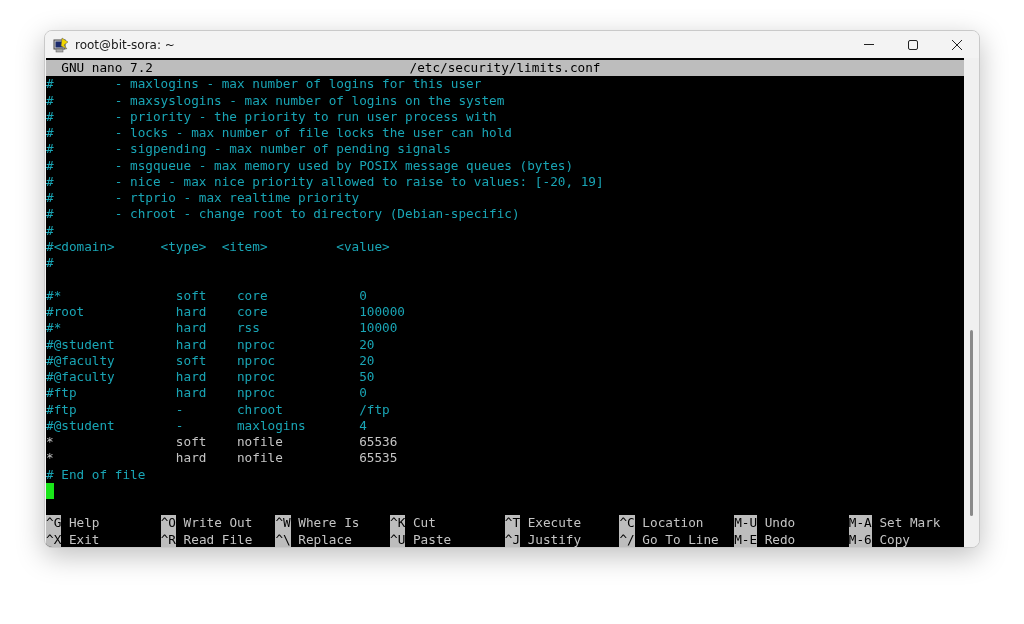 The width and height of the screenshot is (1024, 624). What do you see at coordinates (61, 44) in the screenshot?
I see `terminal-app-icon` at bounding box center [61, 44].